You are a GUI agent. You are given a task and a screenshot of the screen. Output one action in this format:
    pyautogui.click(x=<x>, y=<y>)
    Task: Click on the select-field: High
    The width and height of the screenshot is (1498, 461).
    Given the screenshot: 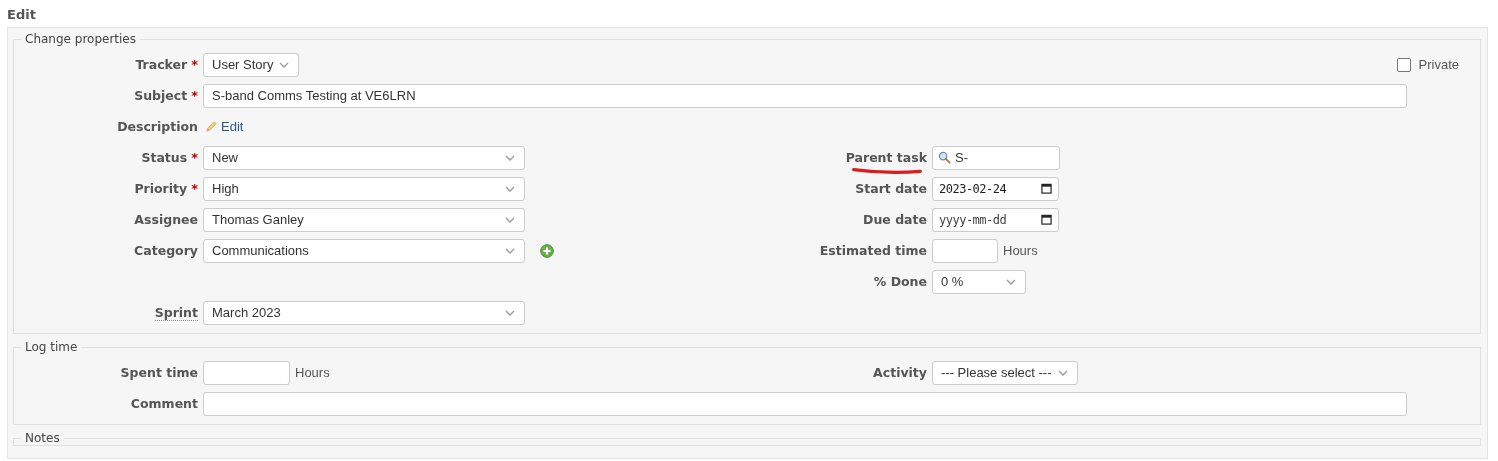 What is the action you would take?
    pyautogui.click(x=364, y=188)
    